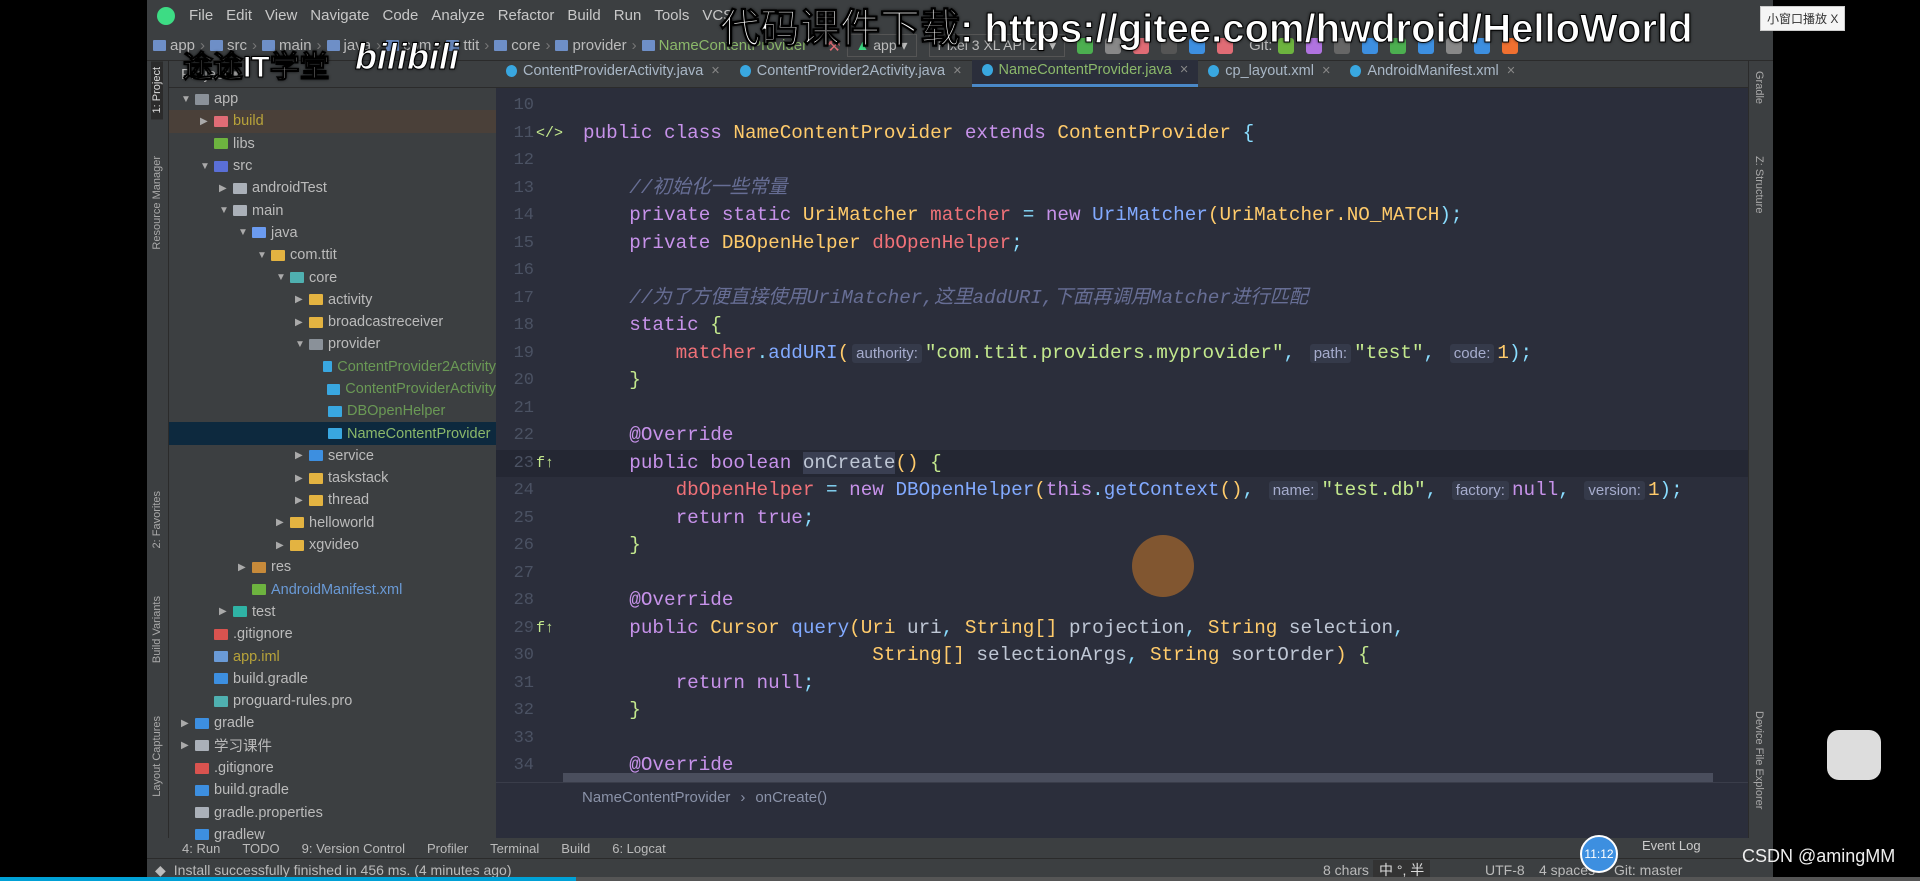  What do you see at coordinates (353, 848) in the screenshot?
I see `tool-window-versioncontrol: 9: Version Control` at bounding box center [353, 848].